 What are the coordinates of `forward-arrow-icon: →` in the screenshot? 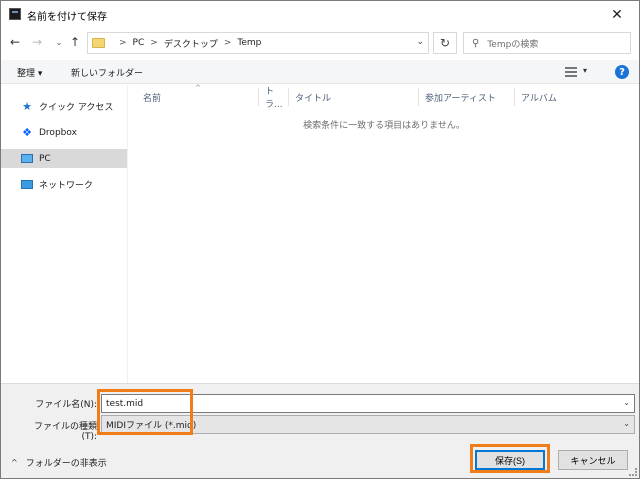 It's located at (37, 42).